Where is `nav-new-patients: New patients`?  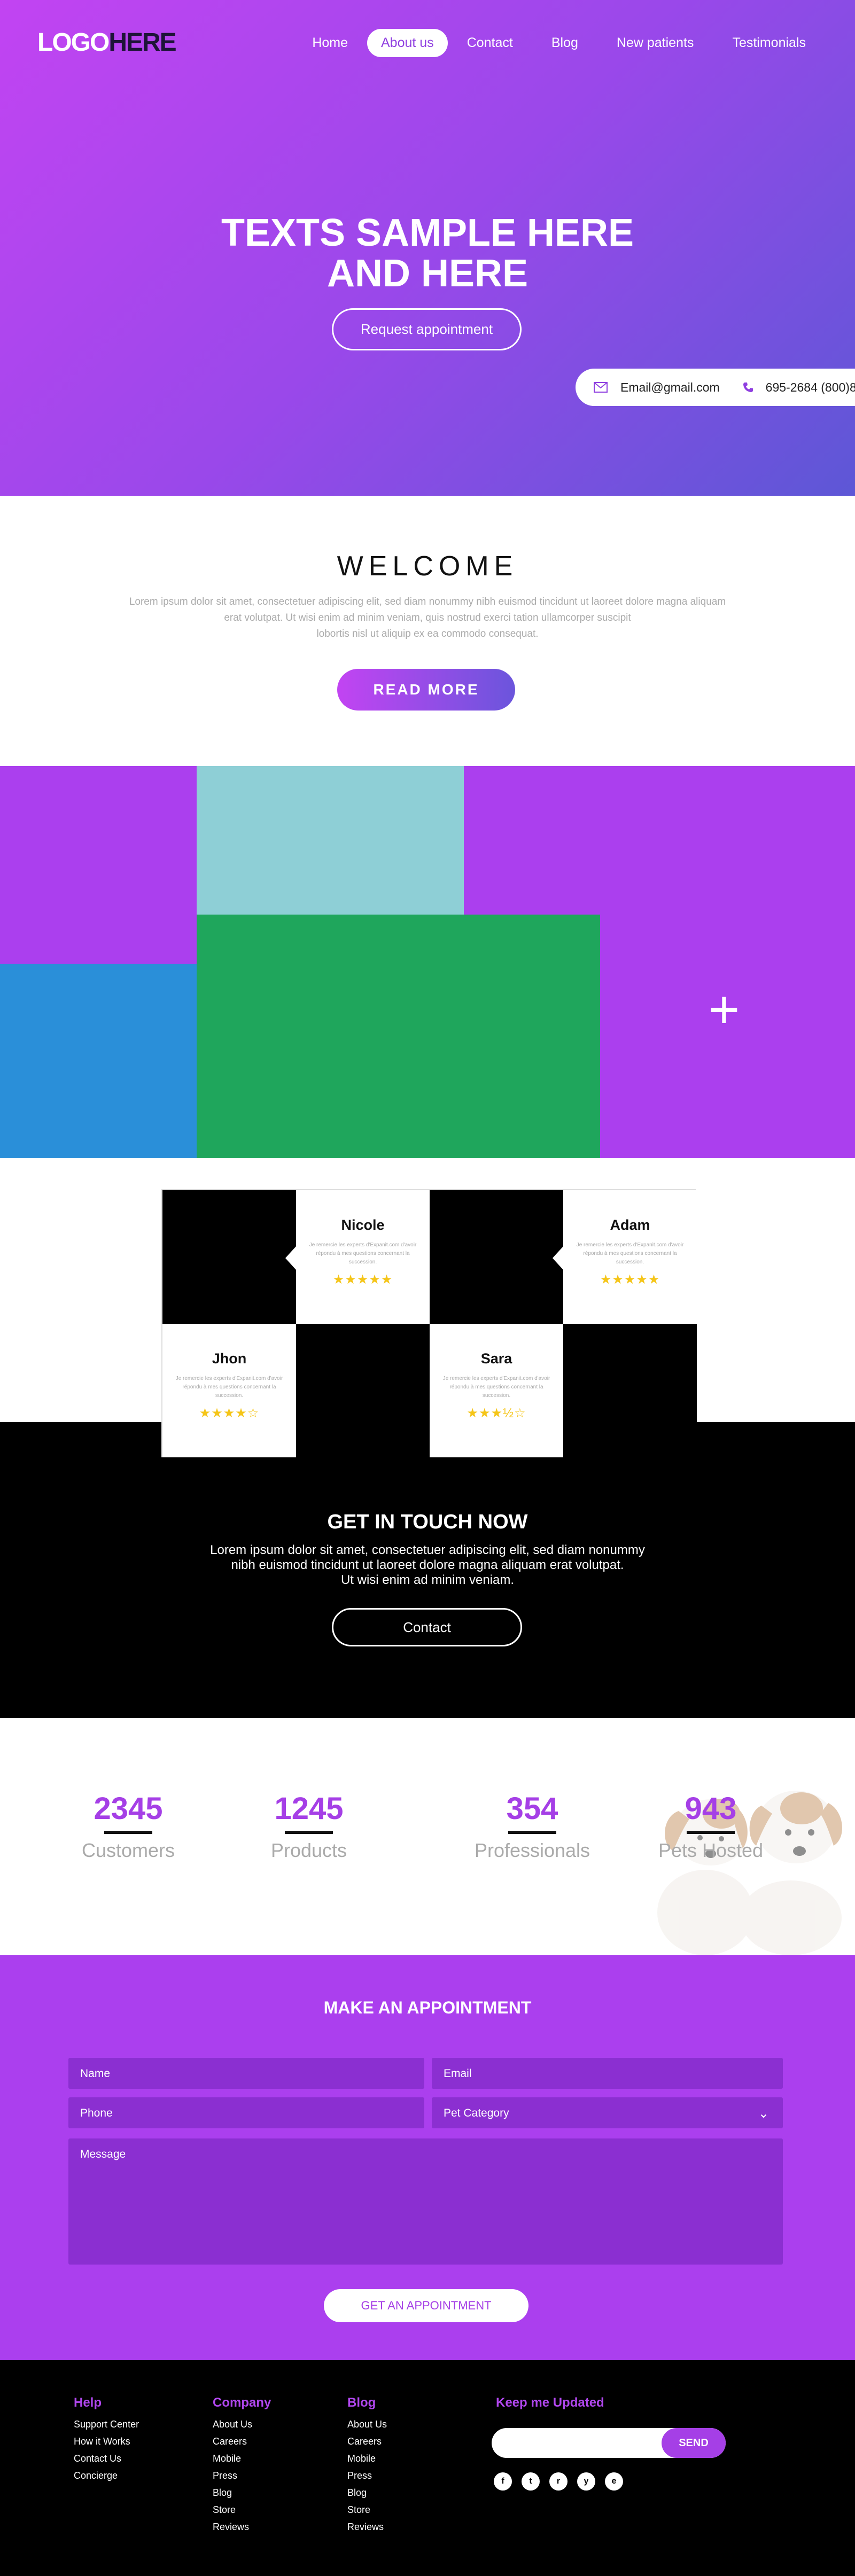 nav-new-patients: New patients is located at coordinates (655, 43).